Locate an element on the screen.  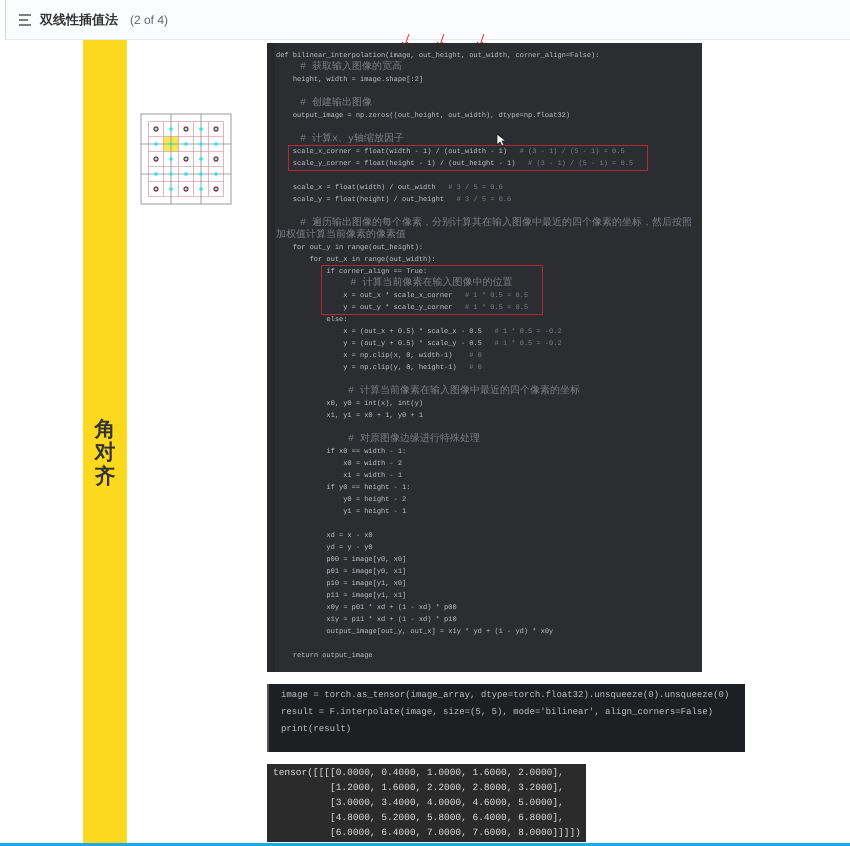
code-line: result = F.interpolate(image, size=(5, 5), mode='bilinear', align_corners=False) is located at coordinates (497, 712).